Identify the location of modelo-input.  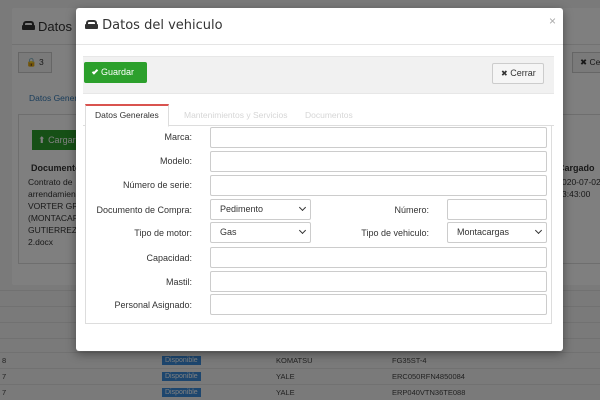
(378, 161).